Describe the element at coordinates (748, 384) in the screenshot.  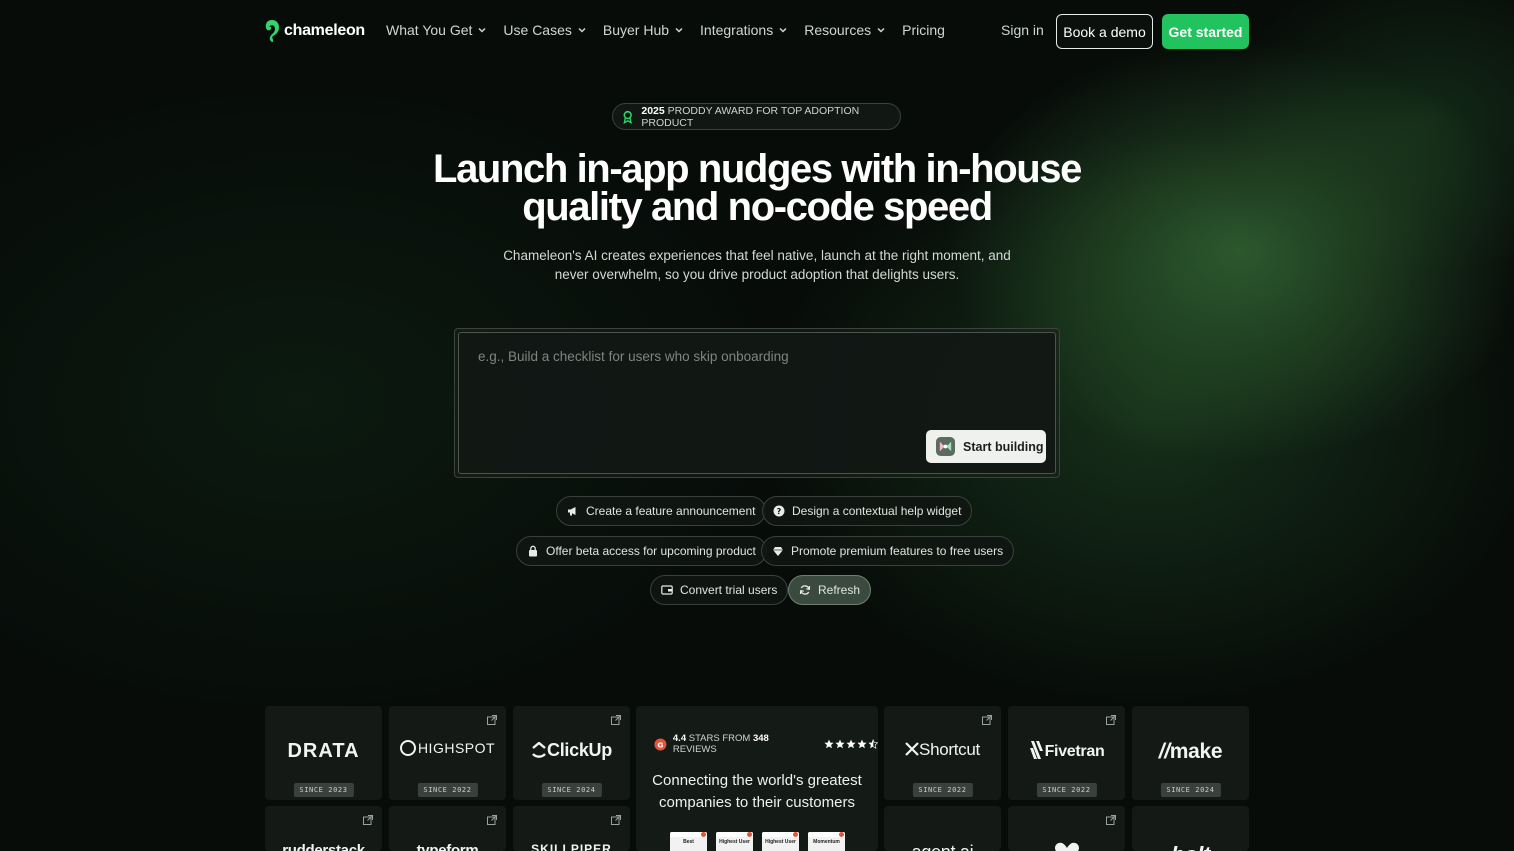
I see `prompt-input` at that location.